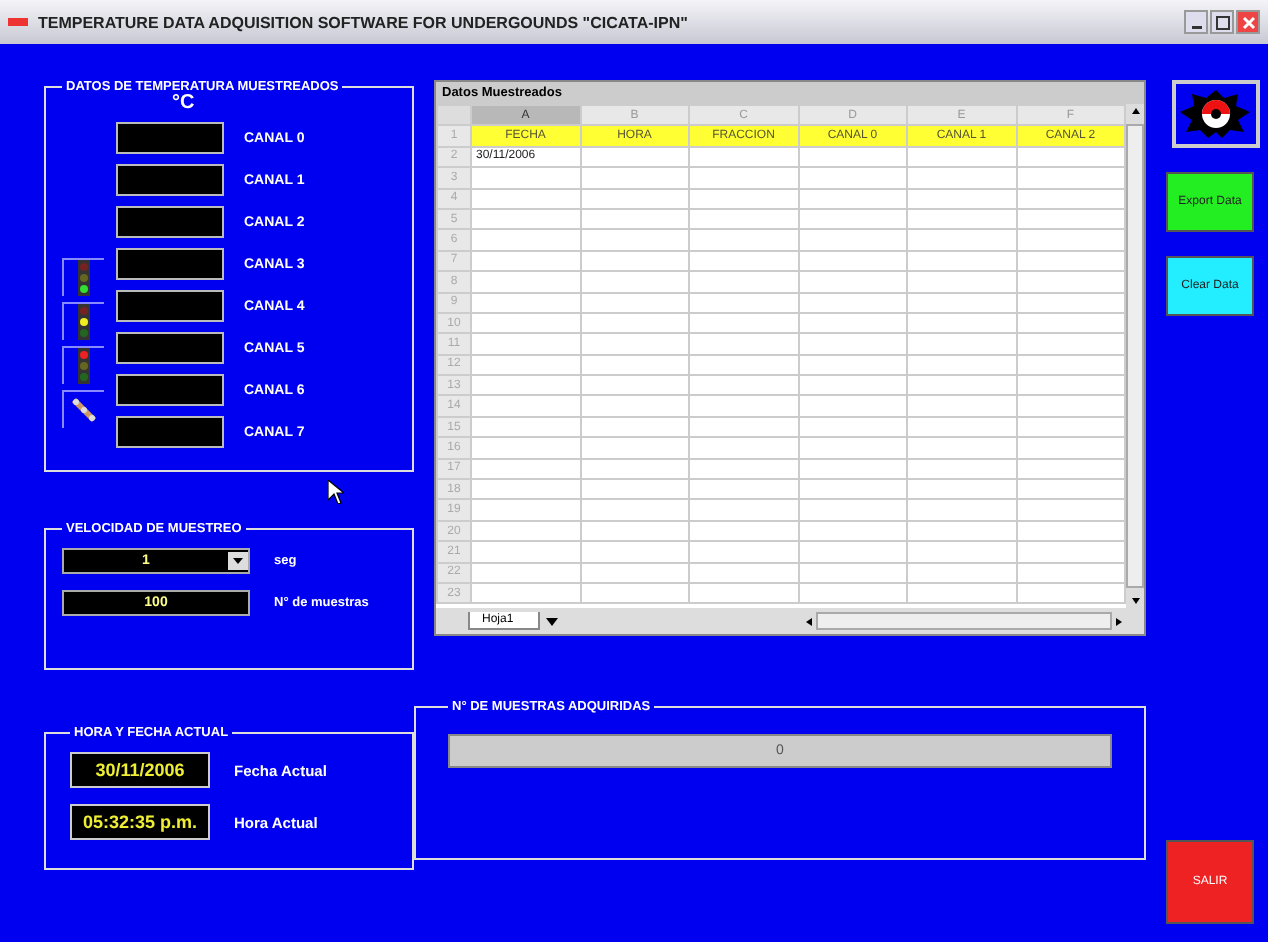 Image resolution: width=1268 pixels, height=942 pixels. I want to click on maximize-button, so click(1222, 22).